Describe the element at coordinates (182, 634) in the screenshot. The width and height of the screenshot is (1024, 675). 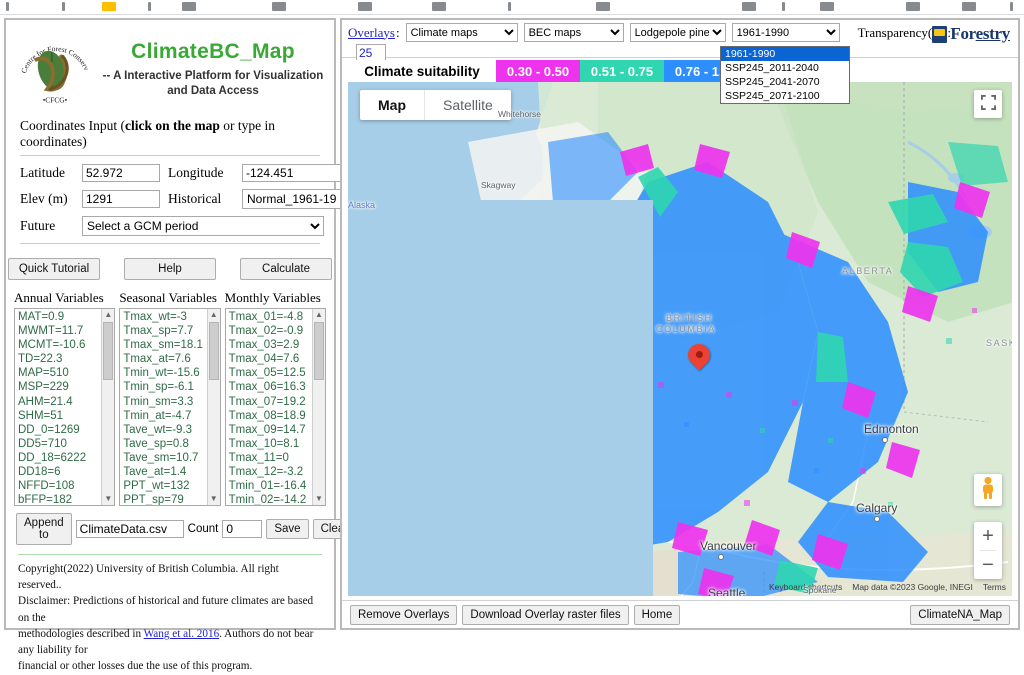
I see `wang-et-al-link: Wang et al. 2016` at that location.